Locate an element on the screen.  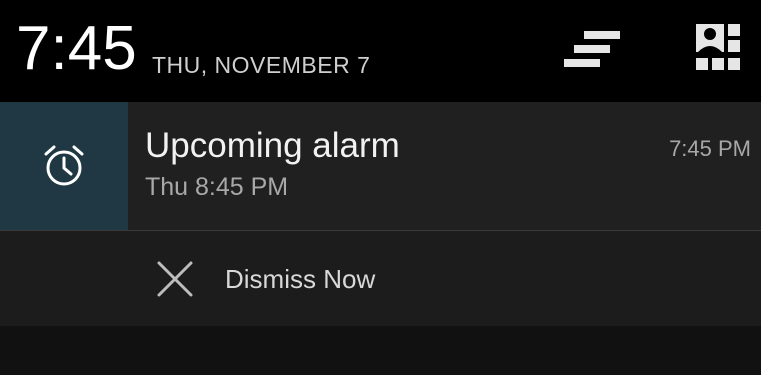
notification-time: 7:45 PM is located at coordinates (710, 148).